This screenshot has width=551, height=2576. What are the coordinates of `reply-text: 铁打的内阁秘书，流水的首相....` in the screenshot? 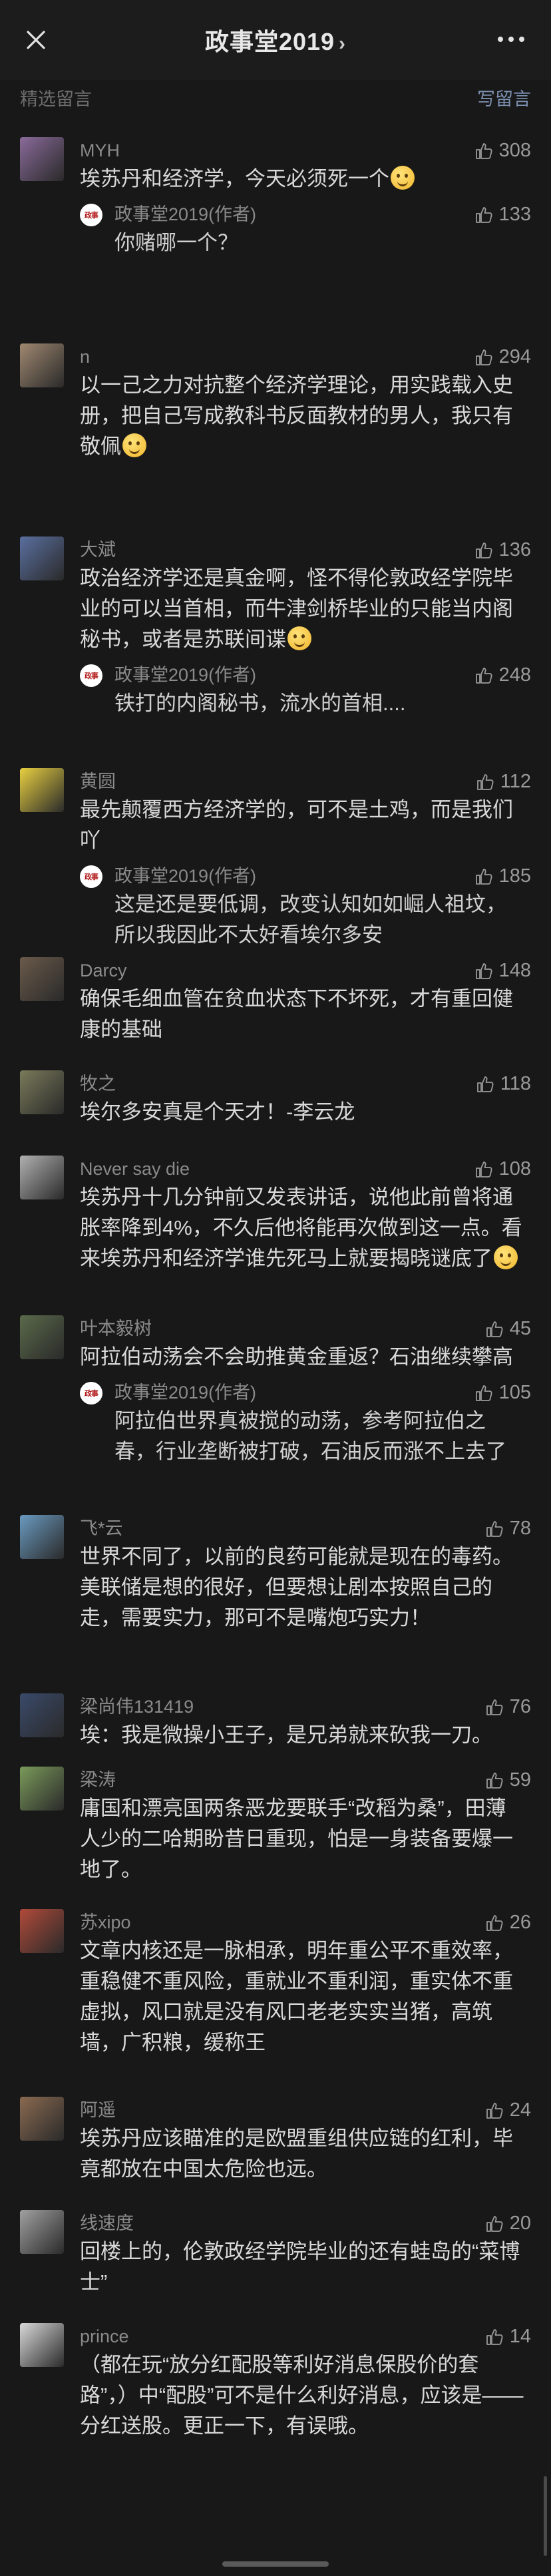 It's located at (260, 703).